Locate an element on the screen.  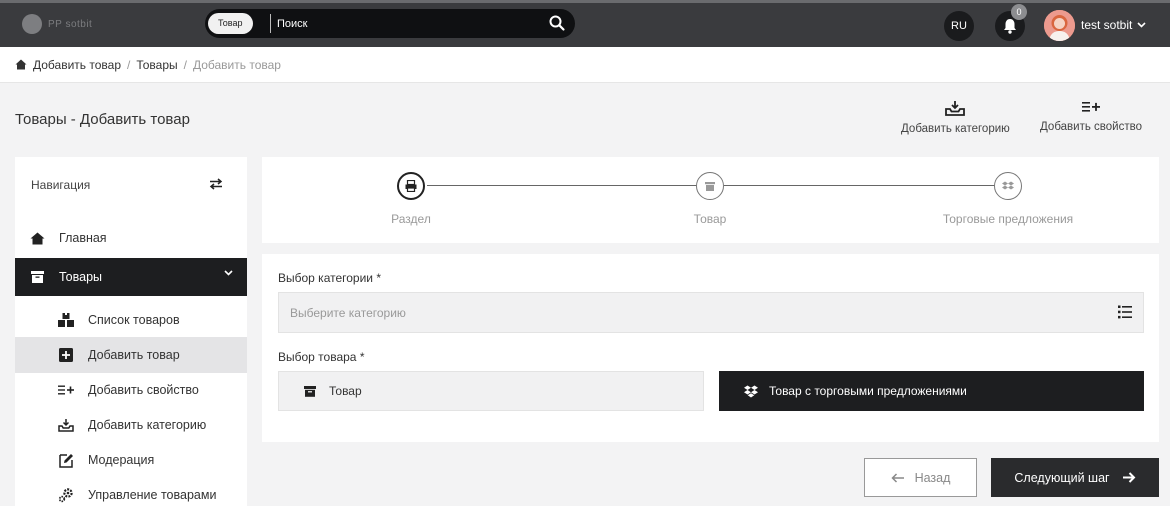
step-3-label: Торговые предложения is located at coordinates (1008, 219).